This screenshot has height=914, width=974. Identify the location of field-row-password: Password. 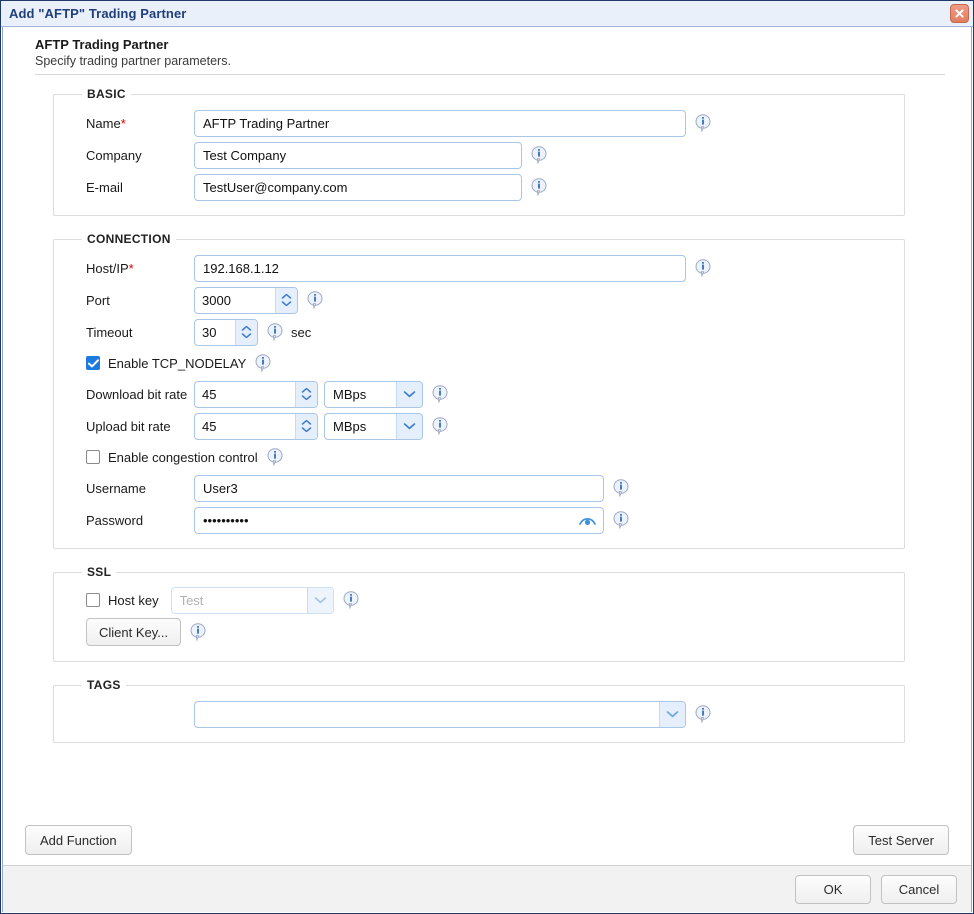
(479, 520).